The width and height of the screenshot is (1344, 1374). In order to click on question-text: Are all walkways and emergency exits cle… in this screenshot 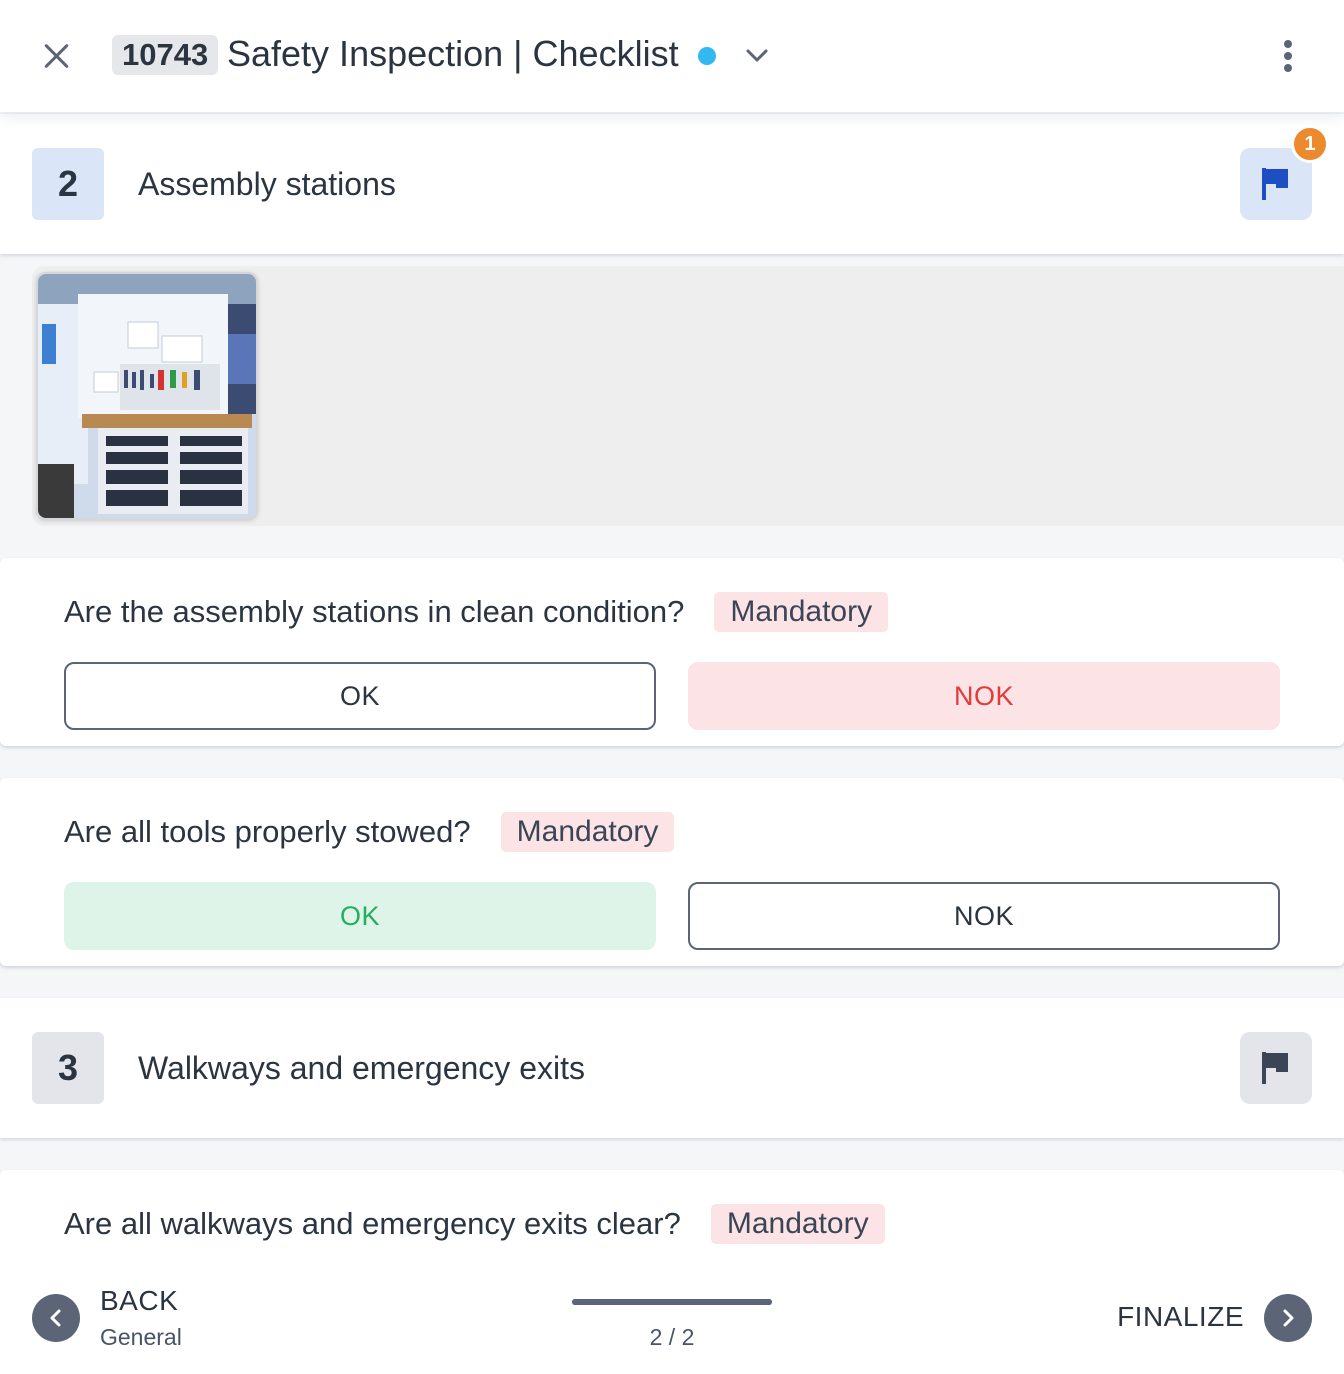, I will do `click(372, 1223)`.